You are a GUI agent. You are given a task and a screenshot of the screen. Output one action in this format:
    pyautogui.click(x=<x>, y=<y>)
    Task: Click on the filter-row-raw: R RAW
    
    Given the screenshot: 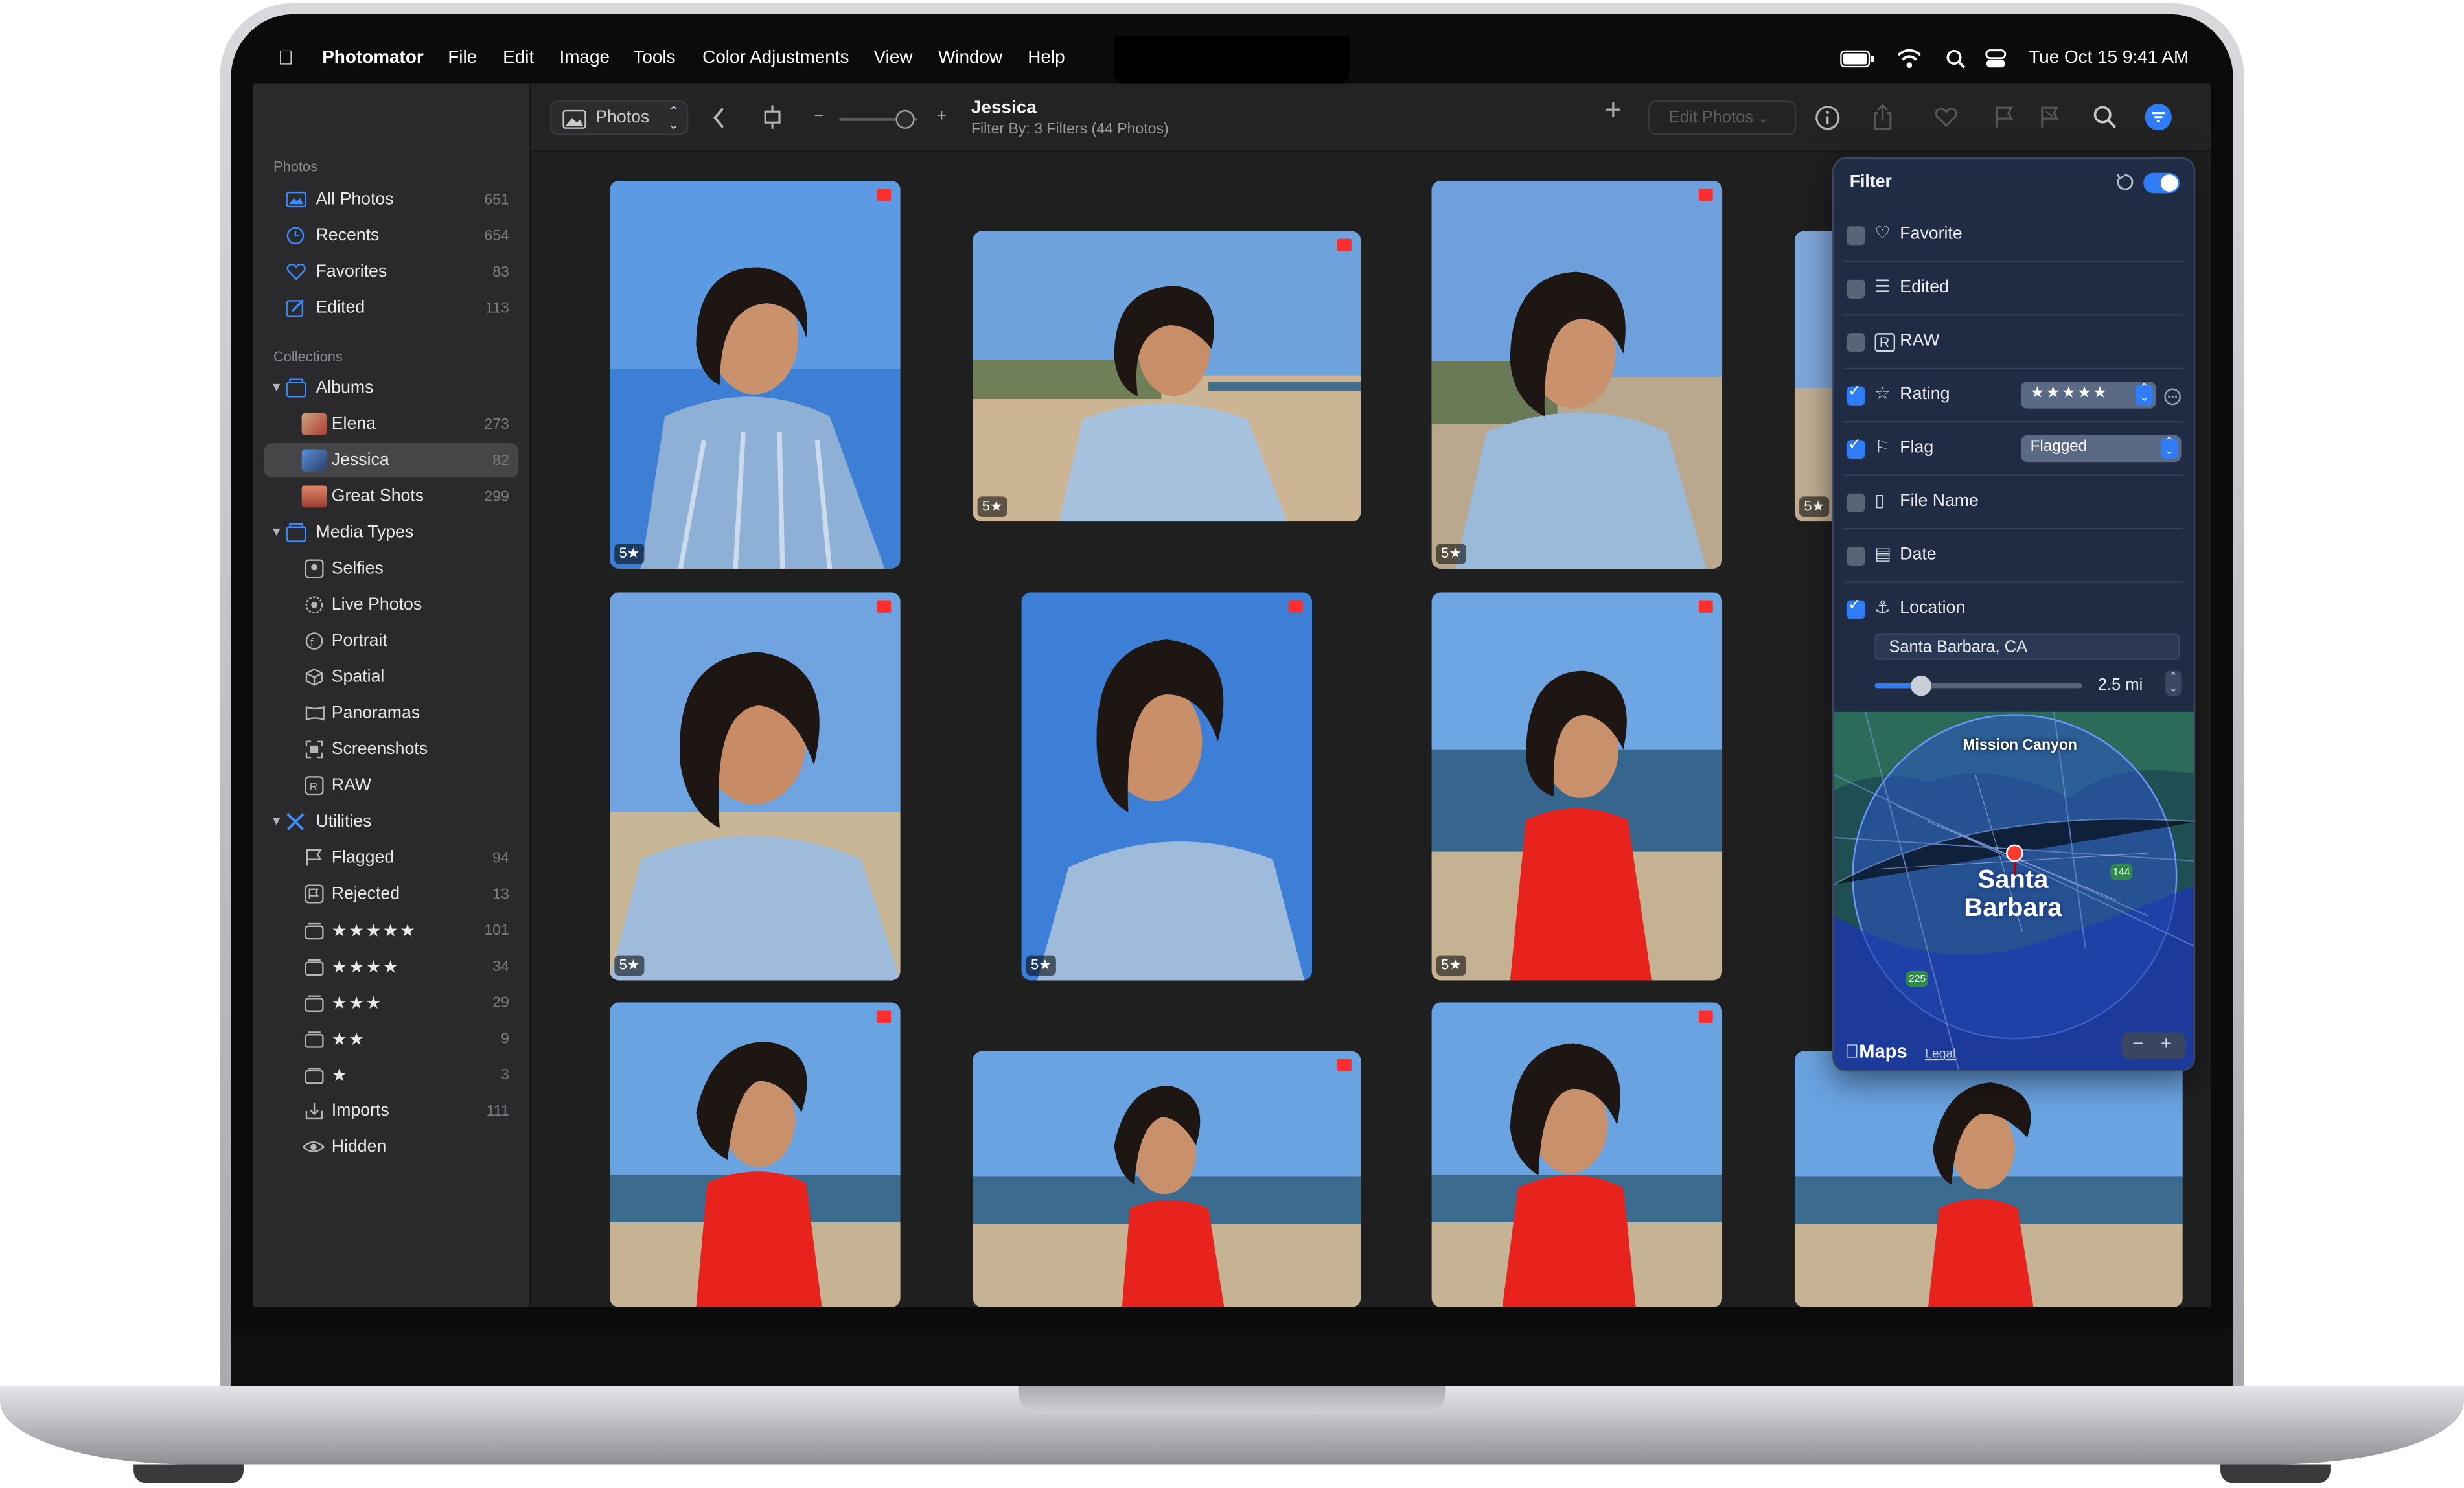 What is the action you would take?
    pyautogui.click(x=2013, y=342)
    